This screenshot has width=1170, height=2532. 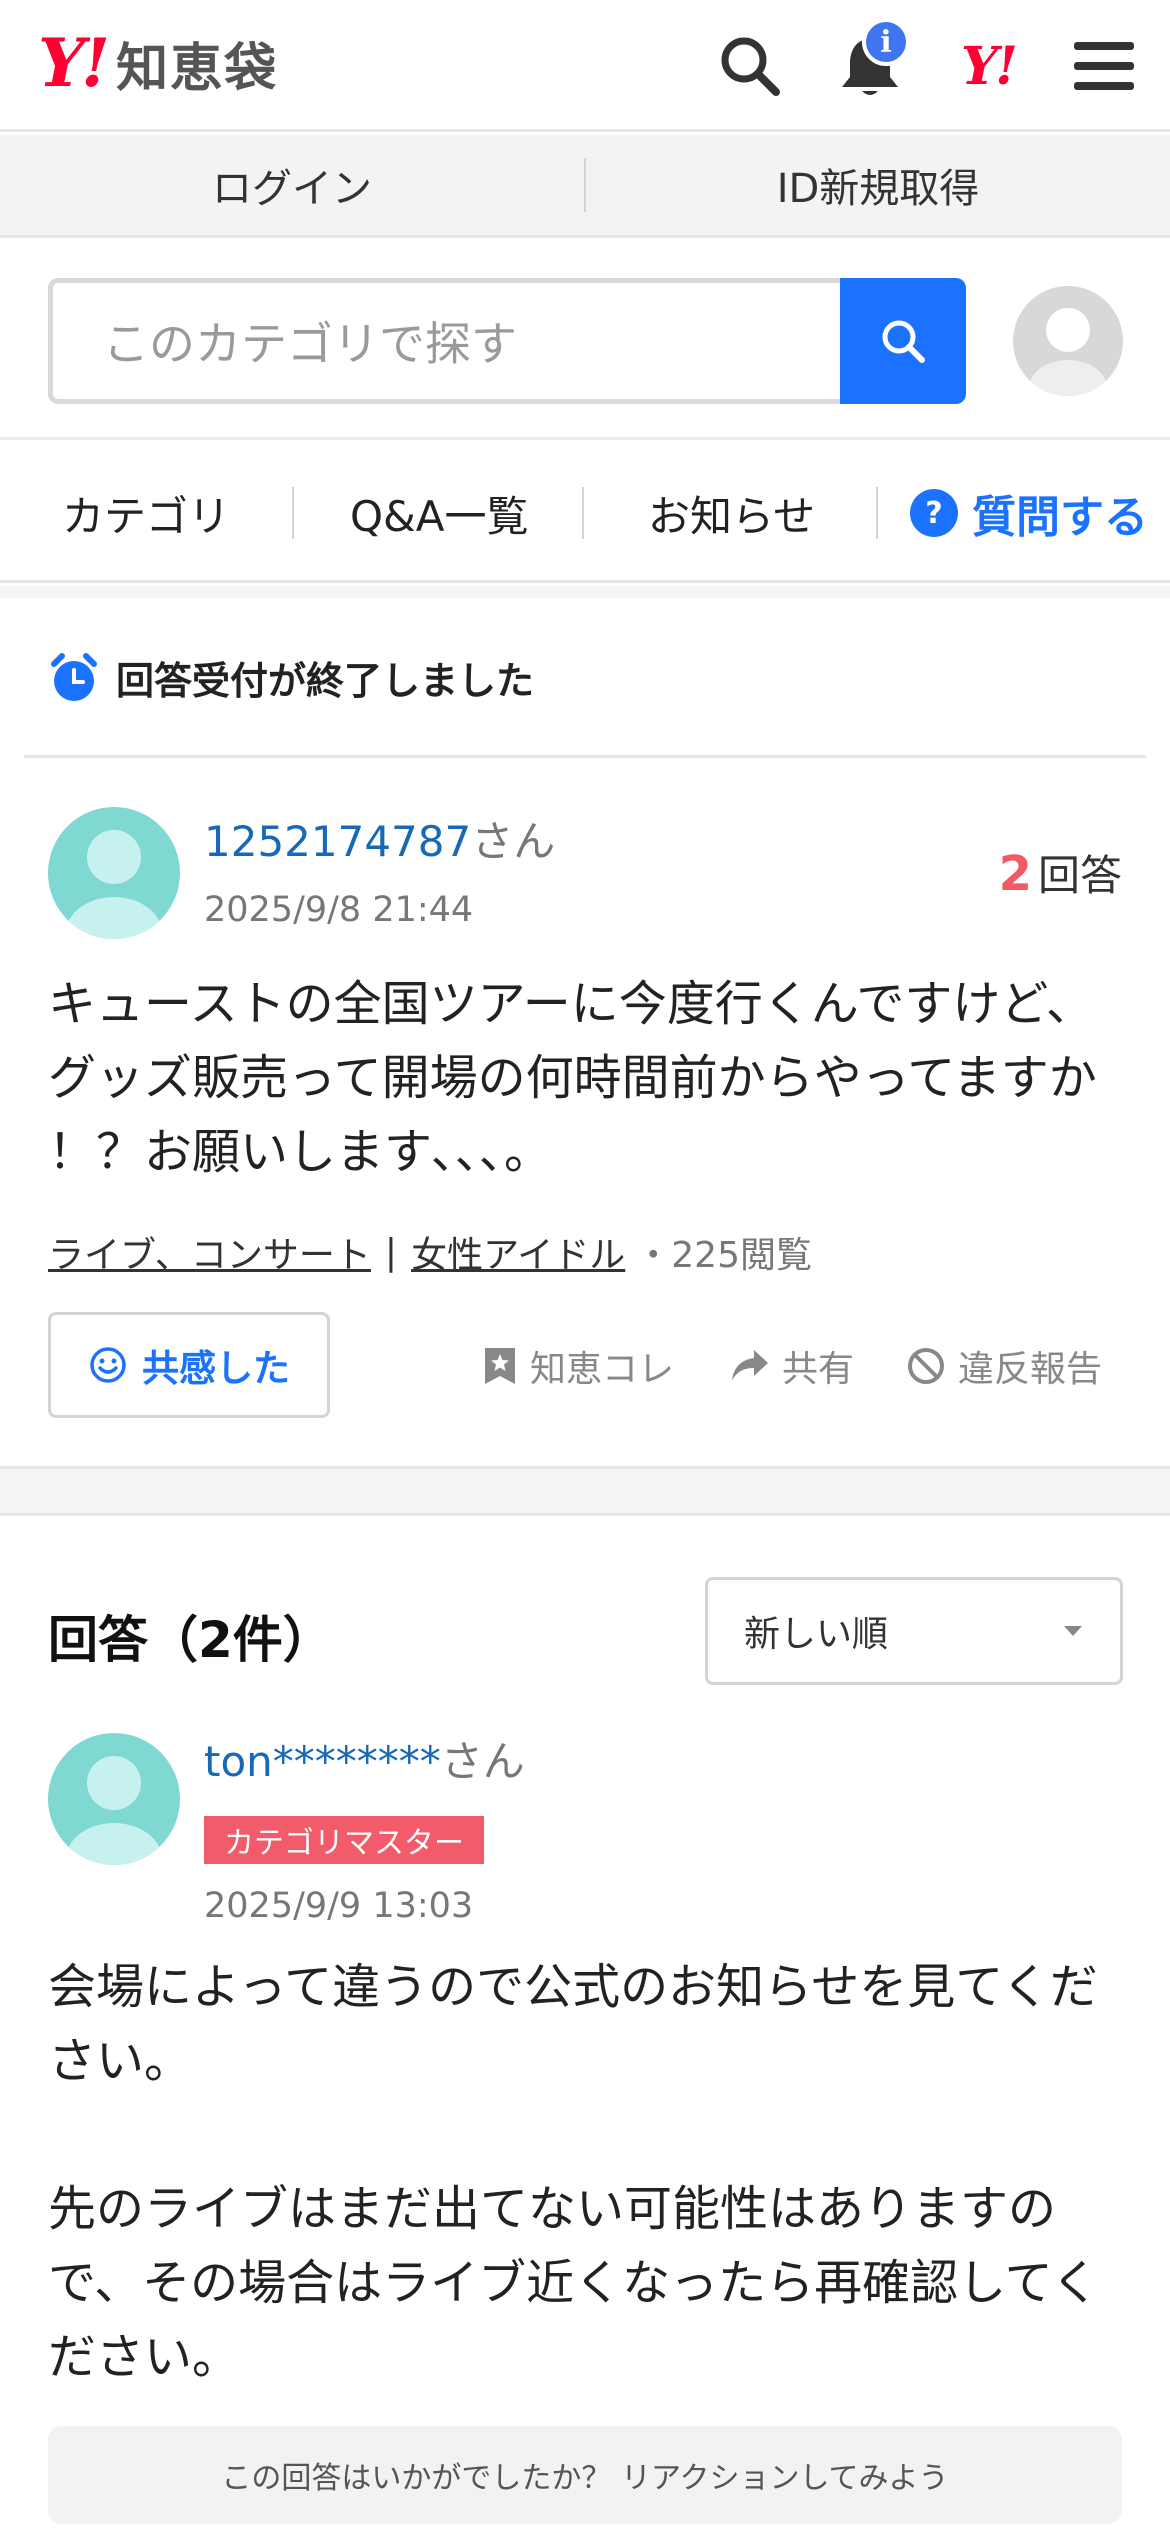 What do you see at coordinates (339, 910) in the screenshot?
I see `question-date: 2025/9/8 21:44` at bounding box center [339, 910].